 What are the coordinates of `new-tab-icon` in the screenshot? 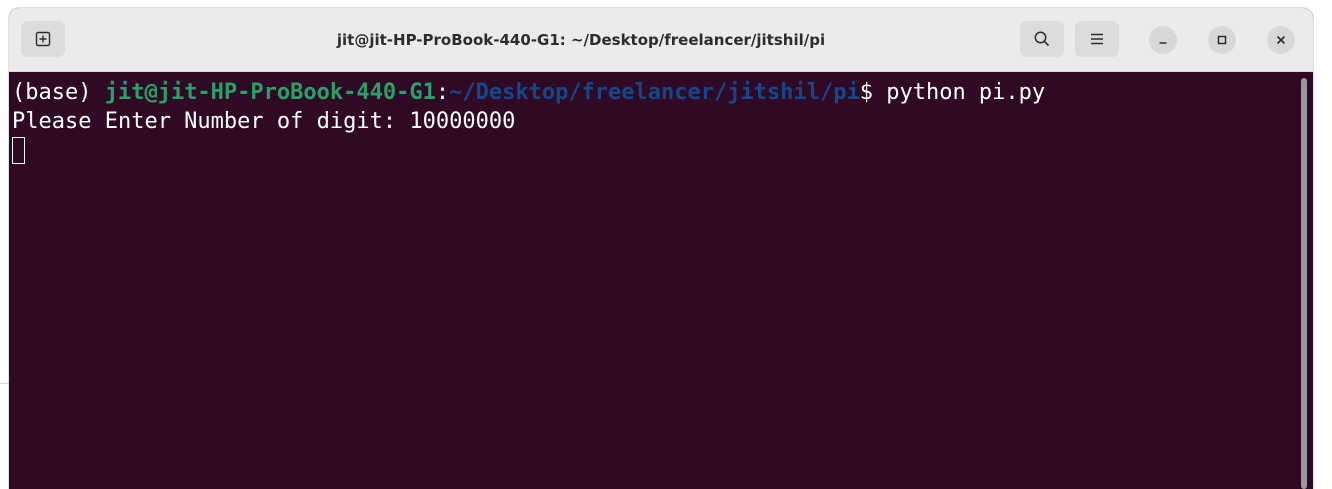 It's located at (43, 39).